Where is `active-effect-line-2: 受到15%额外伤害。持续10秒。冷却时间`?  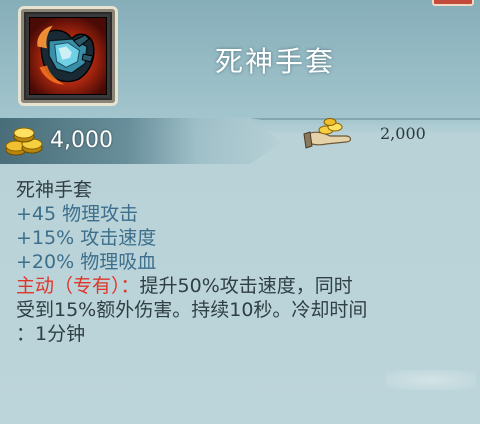 active-effect-line-2: 受到15%额外伤害。持续10秒。冷却时间 is located at coordinates (192, 310).